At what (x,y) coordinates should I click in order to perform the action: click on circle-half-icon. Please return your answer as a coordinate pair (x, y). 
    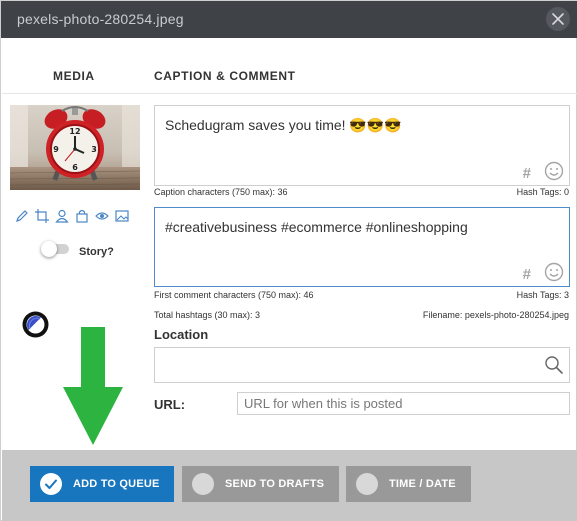
    Looking at the image, I should click on (35, 324).